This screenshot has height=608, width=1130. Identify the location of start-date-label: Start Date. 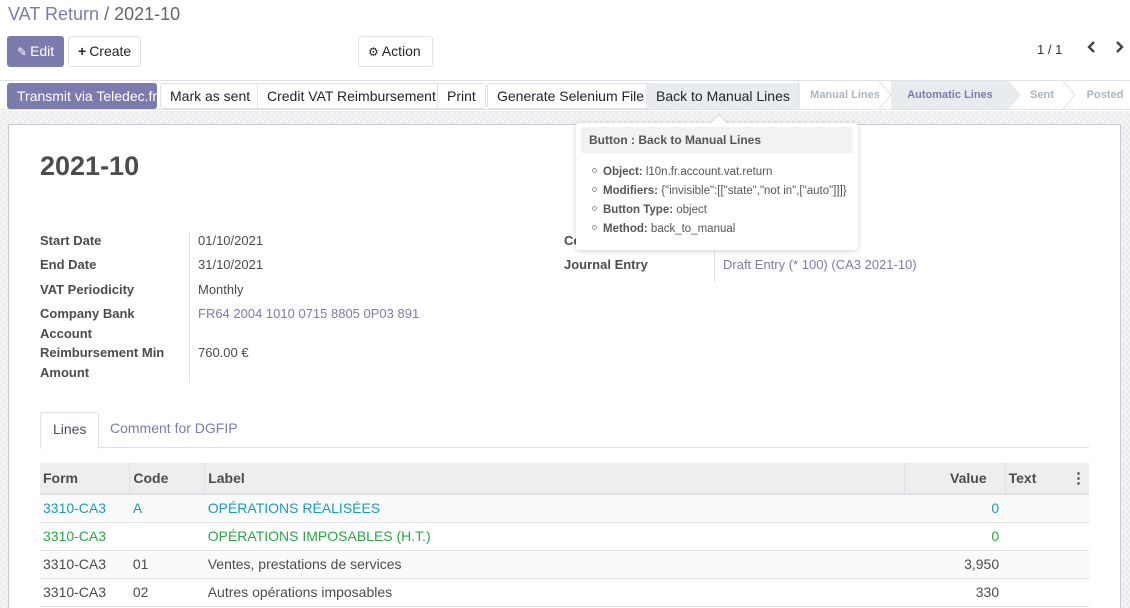
(71, 240).